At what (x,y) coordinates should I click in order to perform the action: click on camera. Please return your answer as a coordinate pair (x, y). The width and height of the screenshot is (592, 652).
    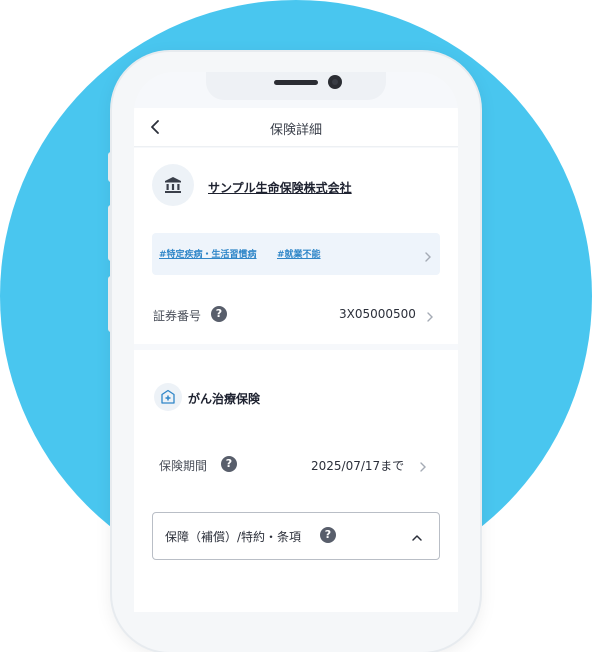
    Looking at the image, I should click on (335, 82).